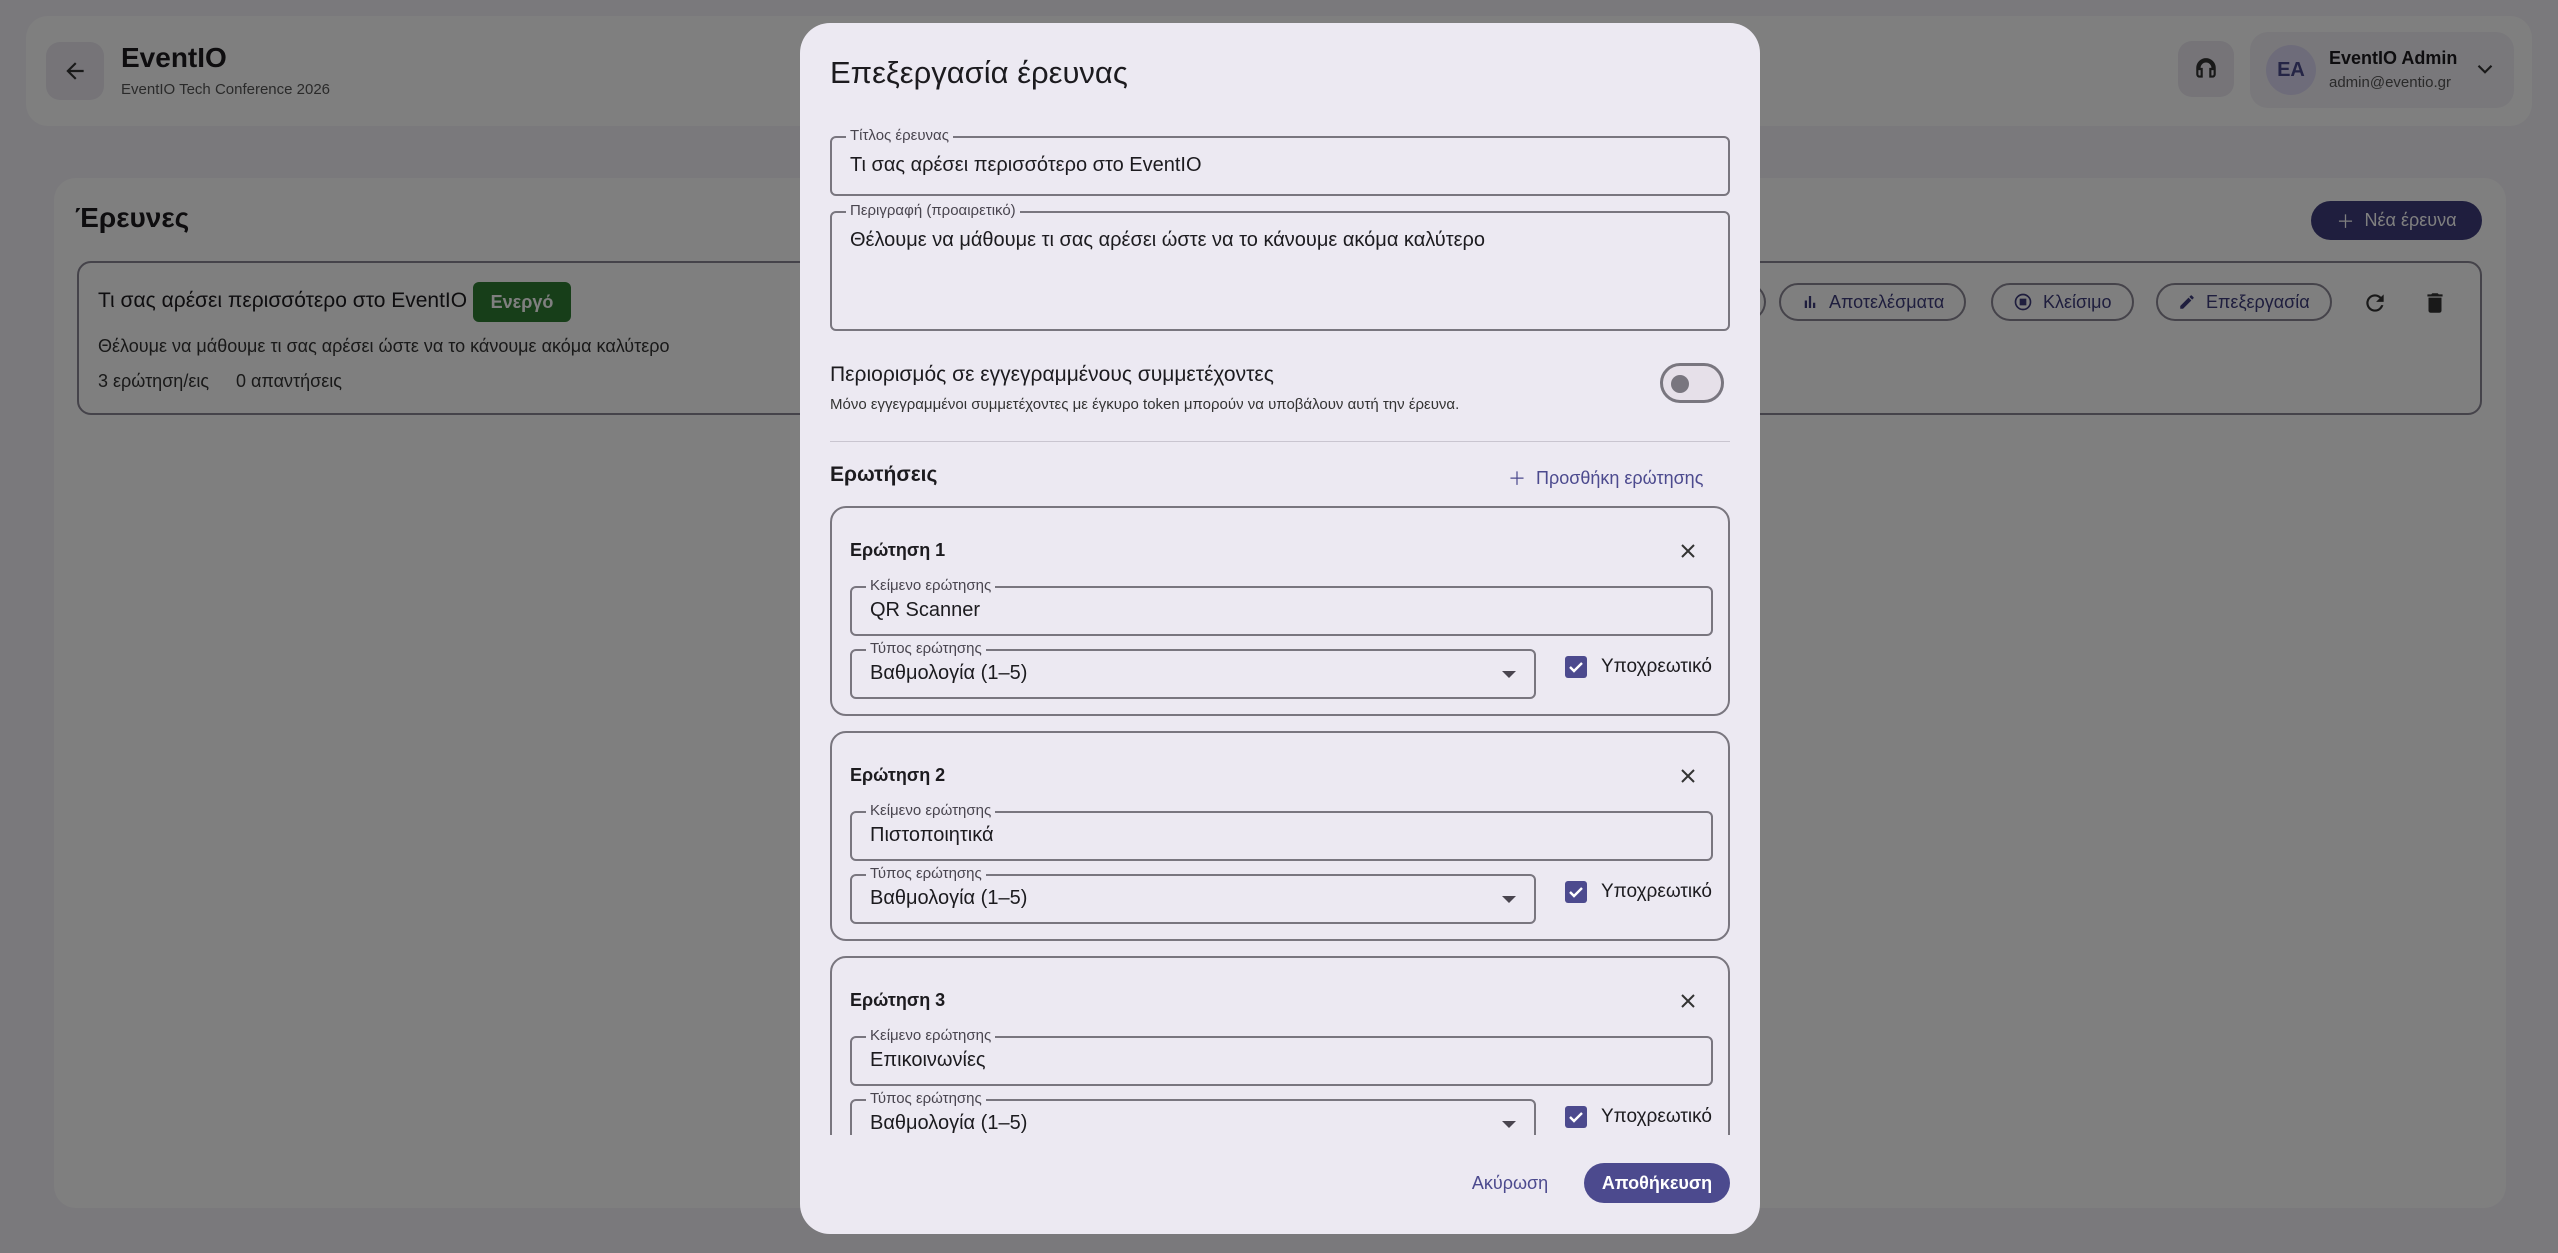 The height and width of the screenshot is (1253, 2558). I want to click on survey-title-field-value: Τι σας αρέσει περισσότερο στο EventIO, so click(1026, 165).